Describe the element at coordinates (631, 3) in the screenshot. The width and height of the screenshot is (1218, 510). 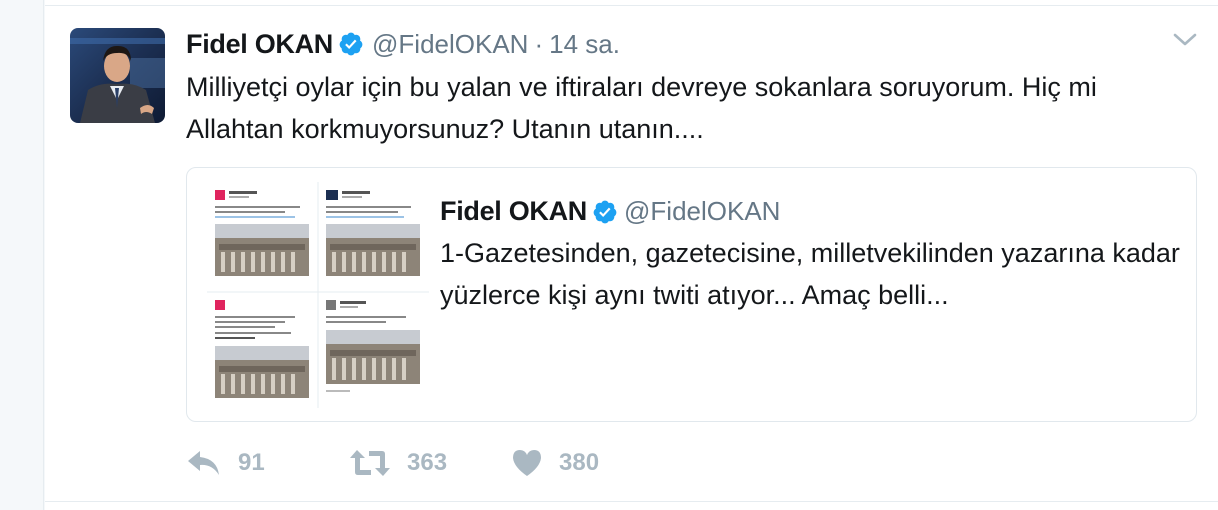
I see `top-divider` at that location.